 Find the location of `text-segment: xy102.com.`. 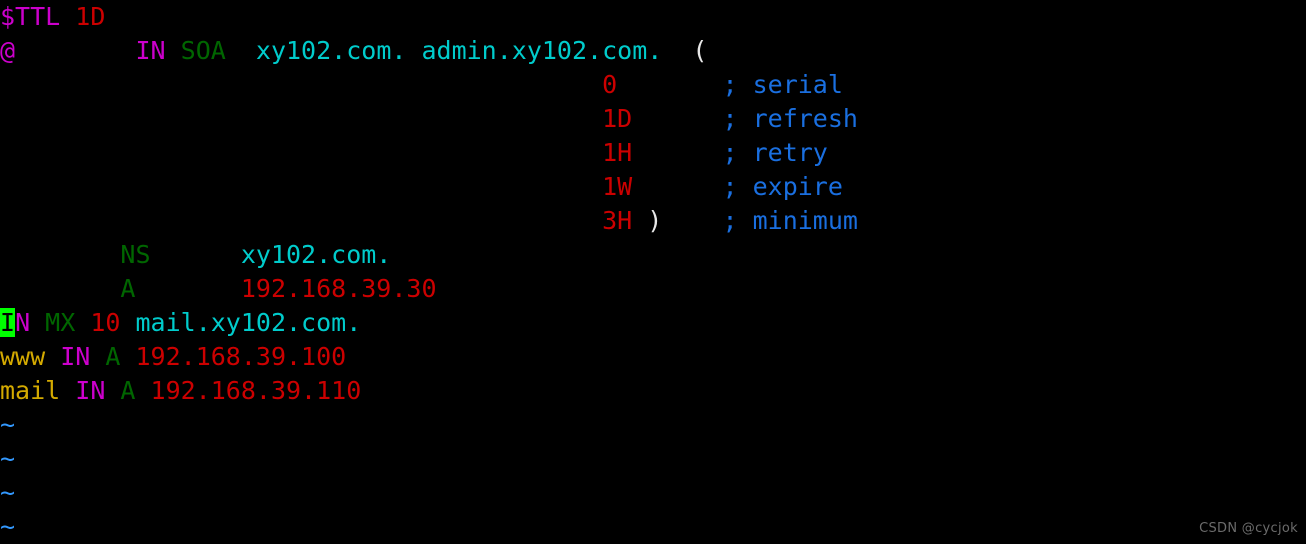

text-segment: xy102.com. is located at coordinates (316, 254).